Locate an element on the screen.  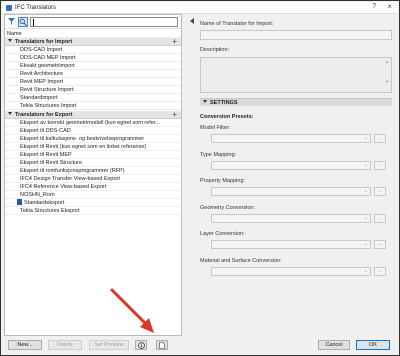
filter-icon is located at coordinates (11, 21).